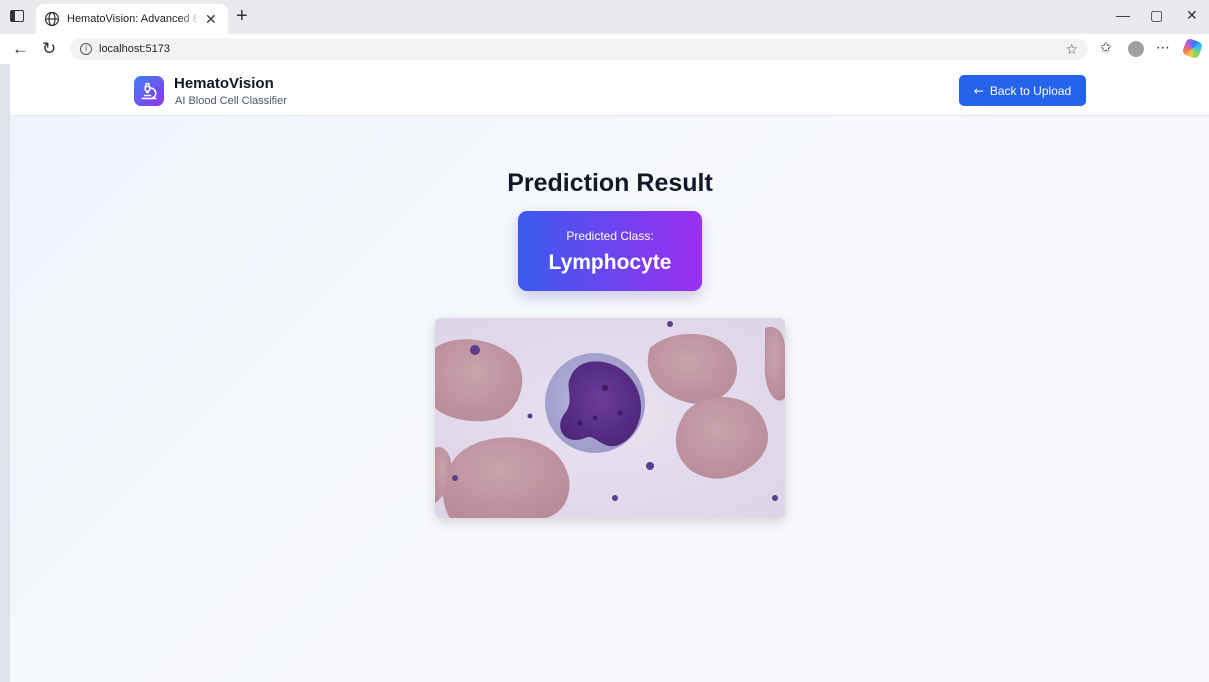 The image size is (1209, 682). Describe the element at coordinates (1030, 90) in the screenshot. I see `back-to-upload-label: Back to Upload` at that location.